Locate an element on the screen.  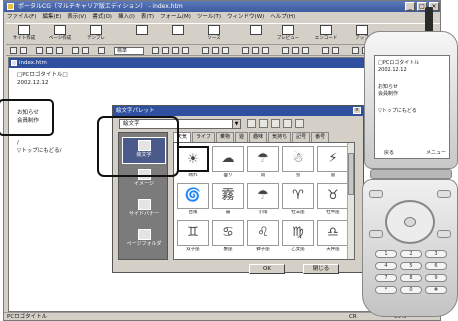
dialog-title-bar: 絵文字パレット × is located at coordinates (238, 111).